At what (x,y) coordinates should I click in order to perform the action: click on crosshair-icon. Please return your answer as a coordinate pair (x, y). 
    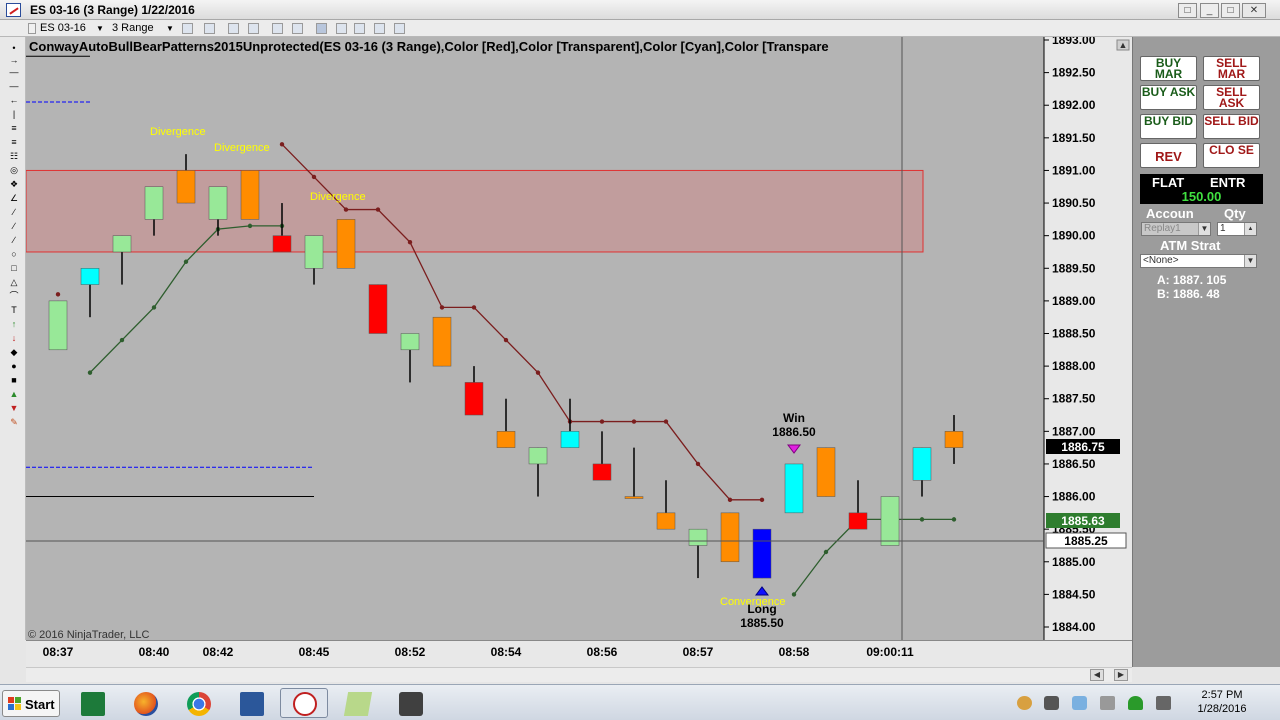
    Looking at the image, I should click on (277, 28).